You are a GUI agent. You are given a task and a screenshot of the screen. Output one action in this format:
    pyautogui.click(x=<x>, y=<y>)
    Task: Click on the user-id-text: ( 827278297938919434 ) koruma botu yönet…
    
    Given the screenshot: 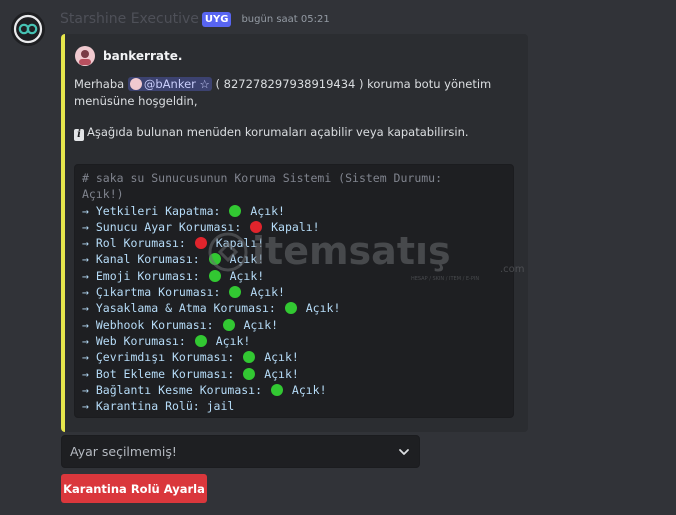 What is the action you would take?
    pyautogui.click(x=353, y=84)
    